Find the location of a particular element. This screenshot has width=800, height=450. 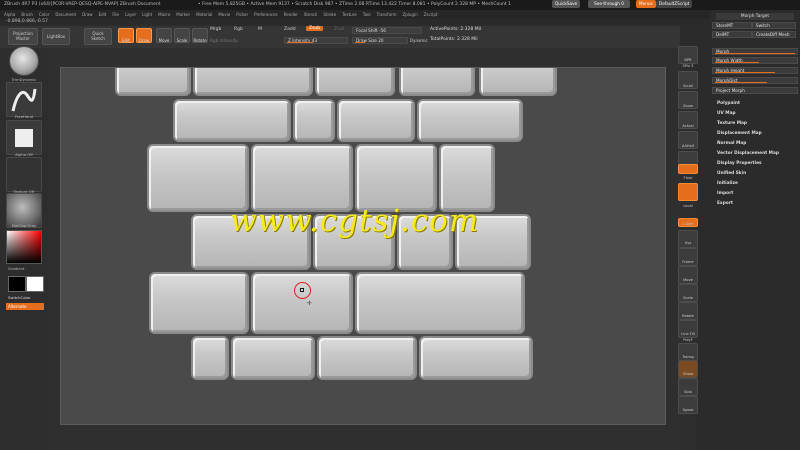

menu-item: Document is located at coordinates (65, 14).